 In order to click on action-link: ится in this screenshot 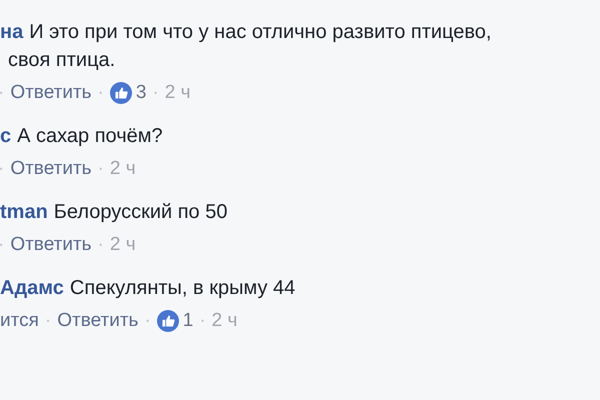, I will do `click(19, 321)`.